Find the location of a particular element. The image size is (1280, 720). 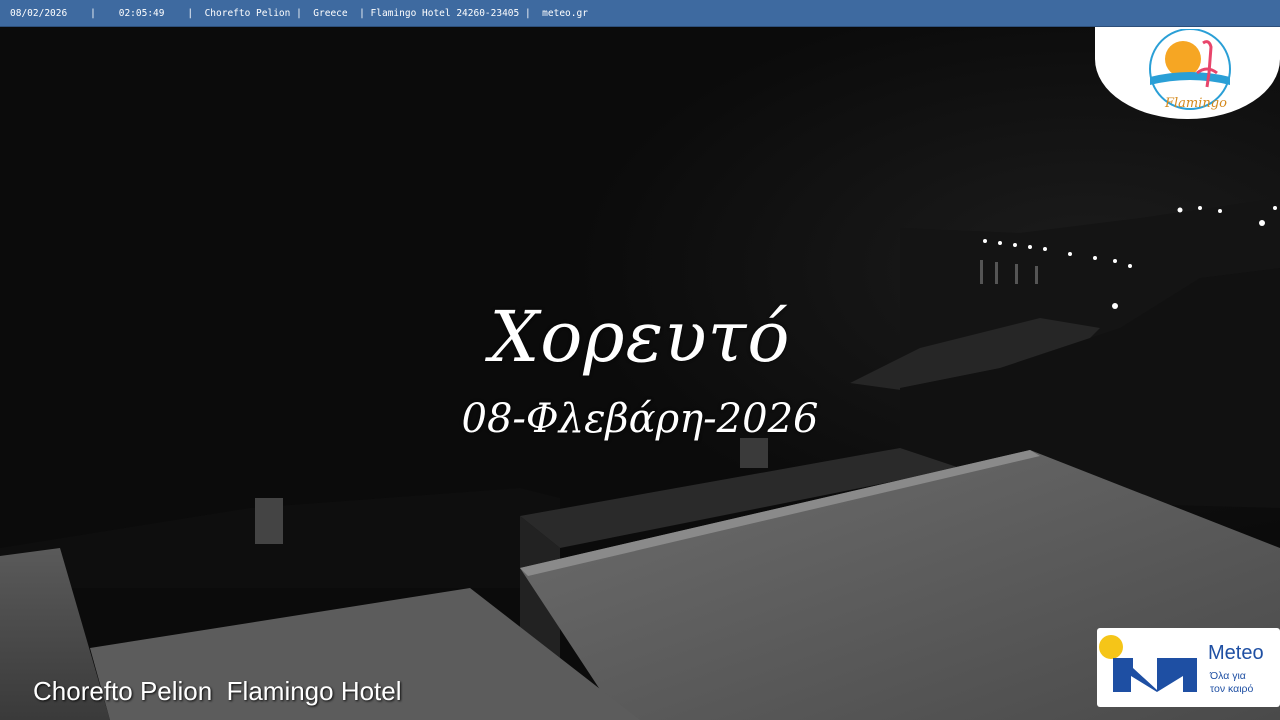

meteo-tagline: Όλα για τον καιρό is located at coordinates (1245, 683).